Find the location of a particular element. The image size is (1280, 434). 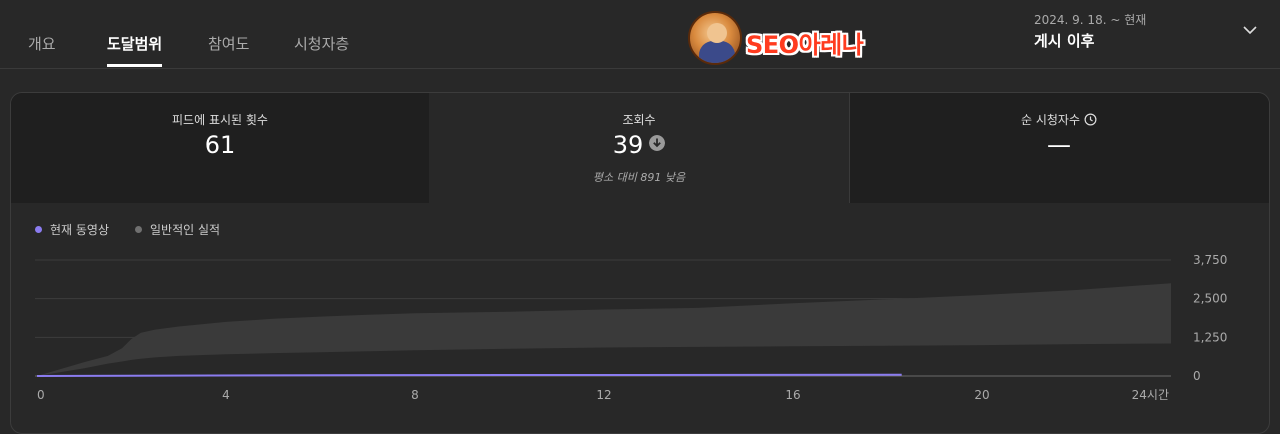

x-tick-label: 16 is located at coordinates (792, 395).